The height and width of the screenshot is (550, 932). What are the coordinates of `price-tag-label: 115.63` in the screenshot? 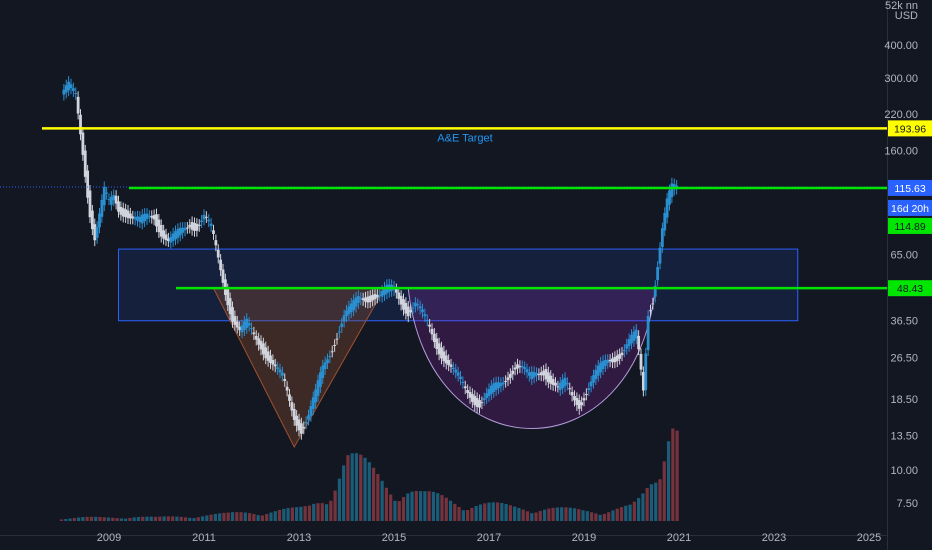 It's located at (909, 189).